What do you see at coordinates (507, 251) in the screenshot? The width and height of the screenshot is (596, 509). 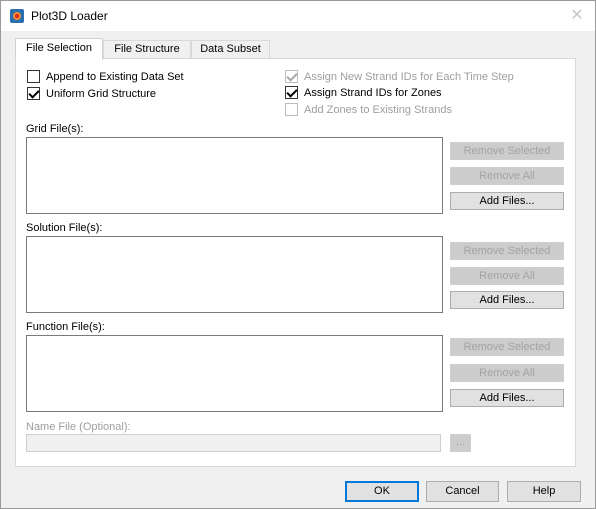 I see `solution-remove-selected-button: Remove Selected` at bounding box center [507, 251].